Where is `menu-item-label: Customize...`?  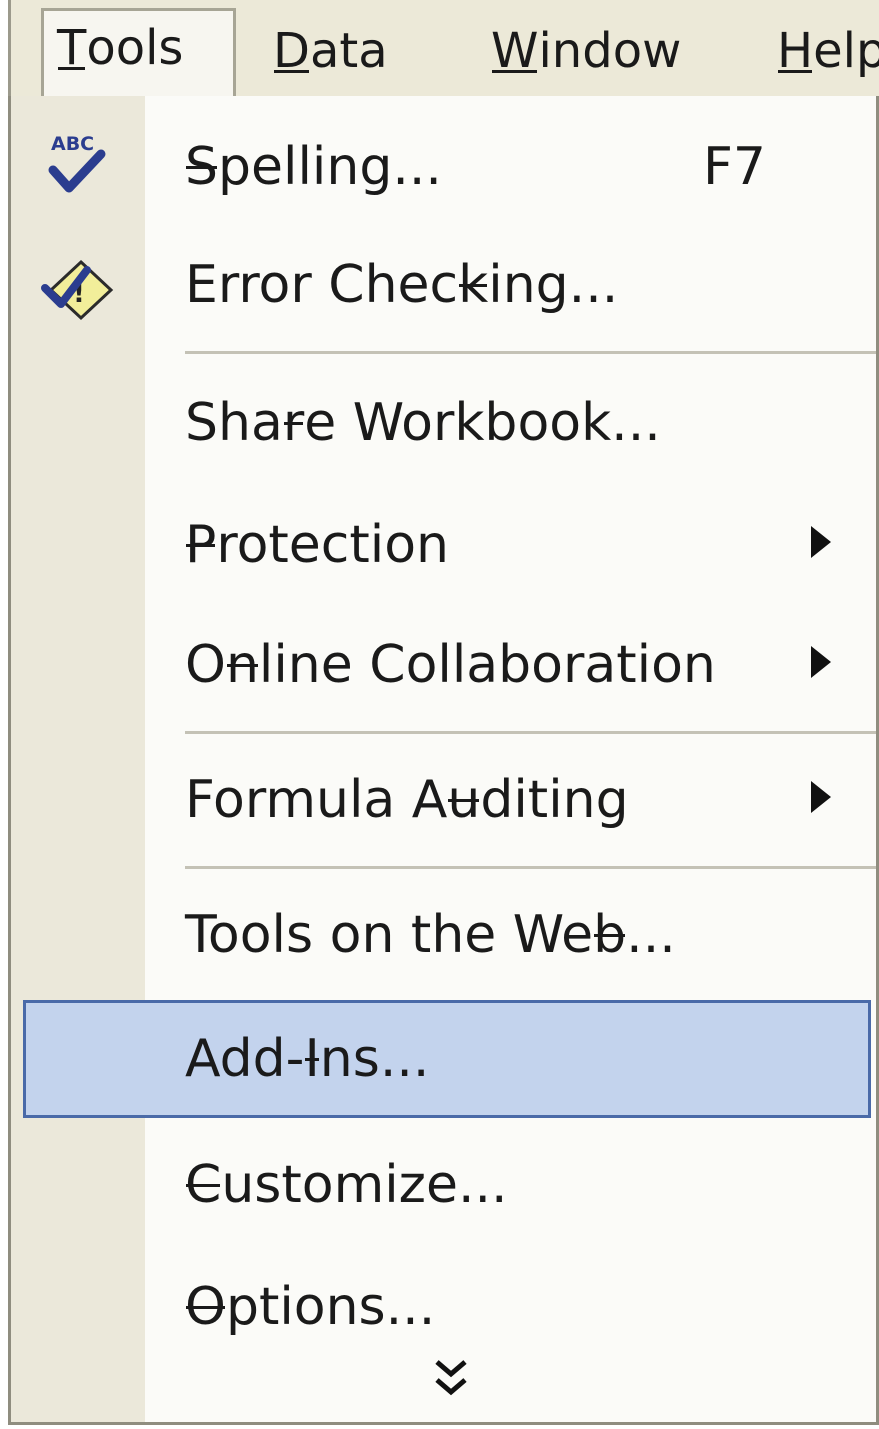 menu-item-label: Customize... is located at coordinates (346, 1185).